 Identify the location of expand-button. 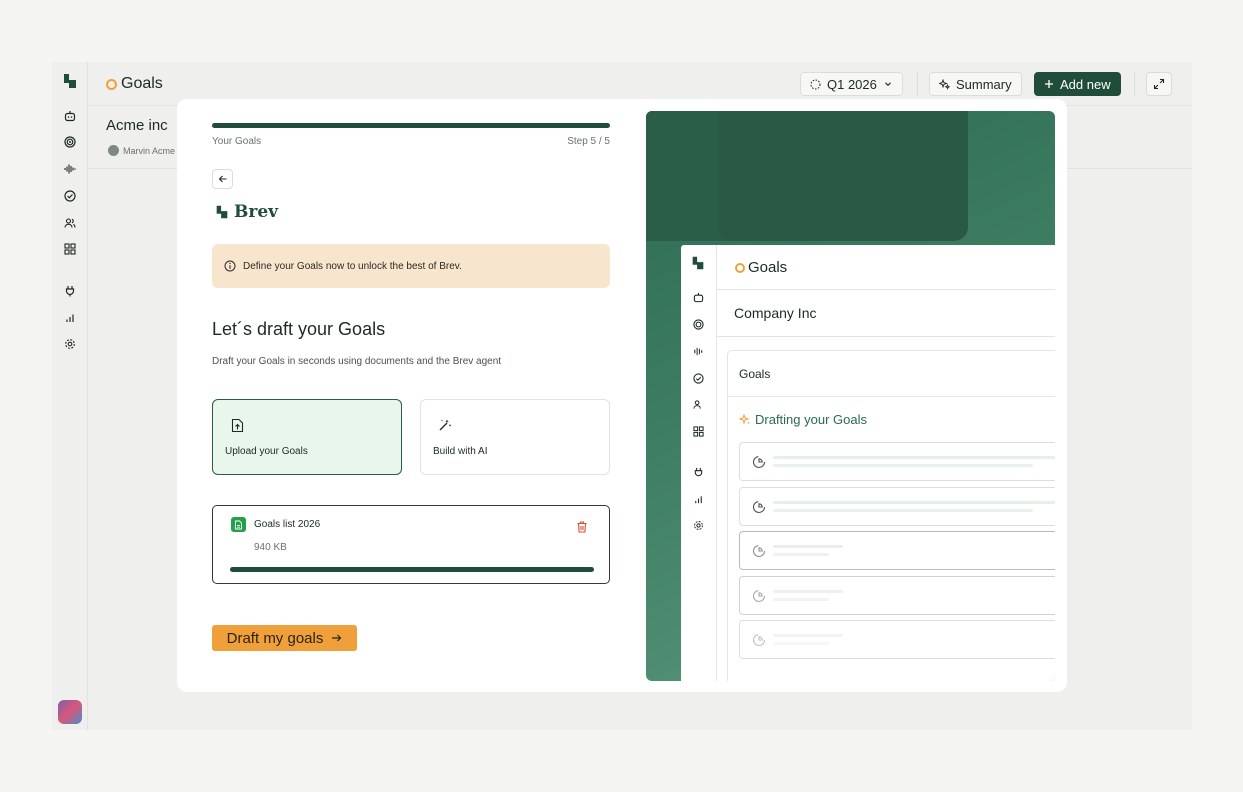
(1159, 84).